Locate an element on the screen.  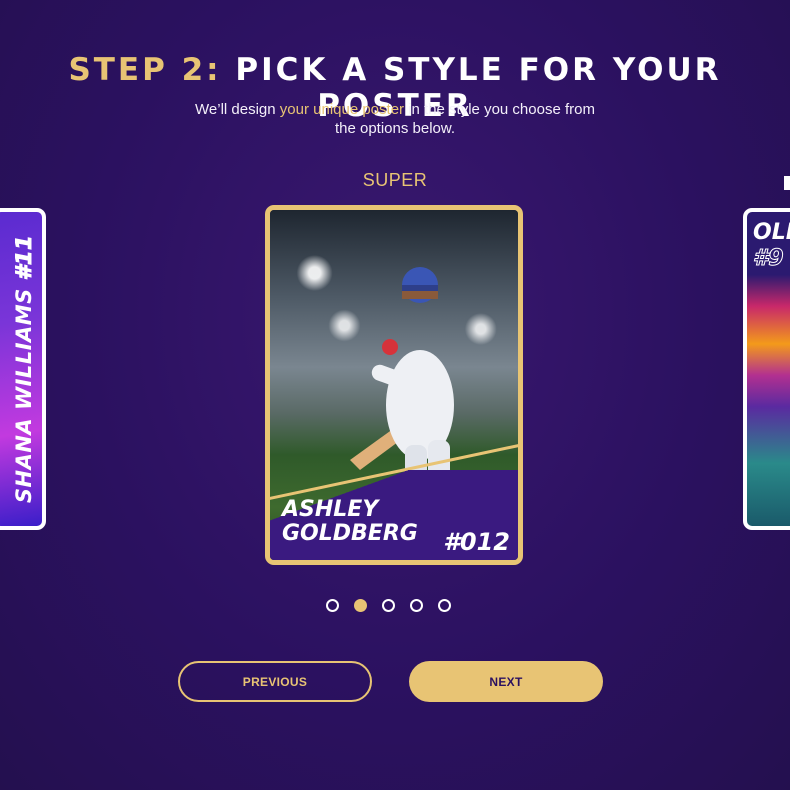
step-label: STEP 2: is located at coordinates (145, 70).